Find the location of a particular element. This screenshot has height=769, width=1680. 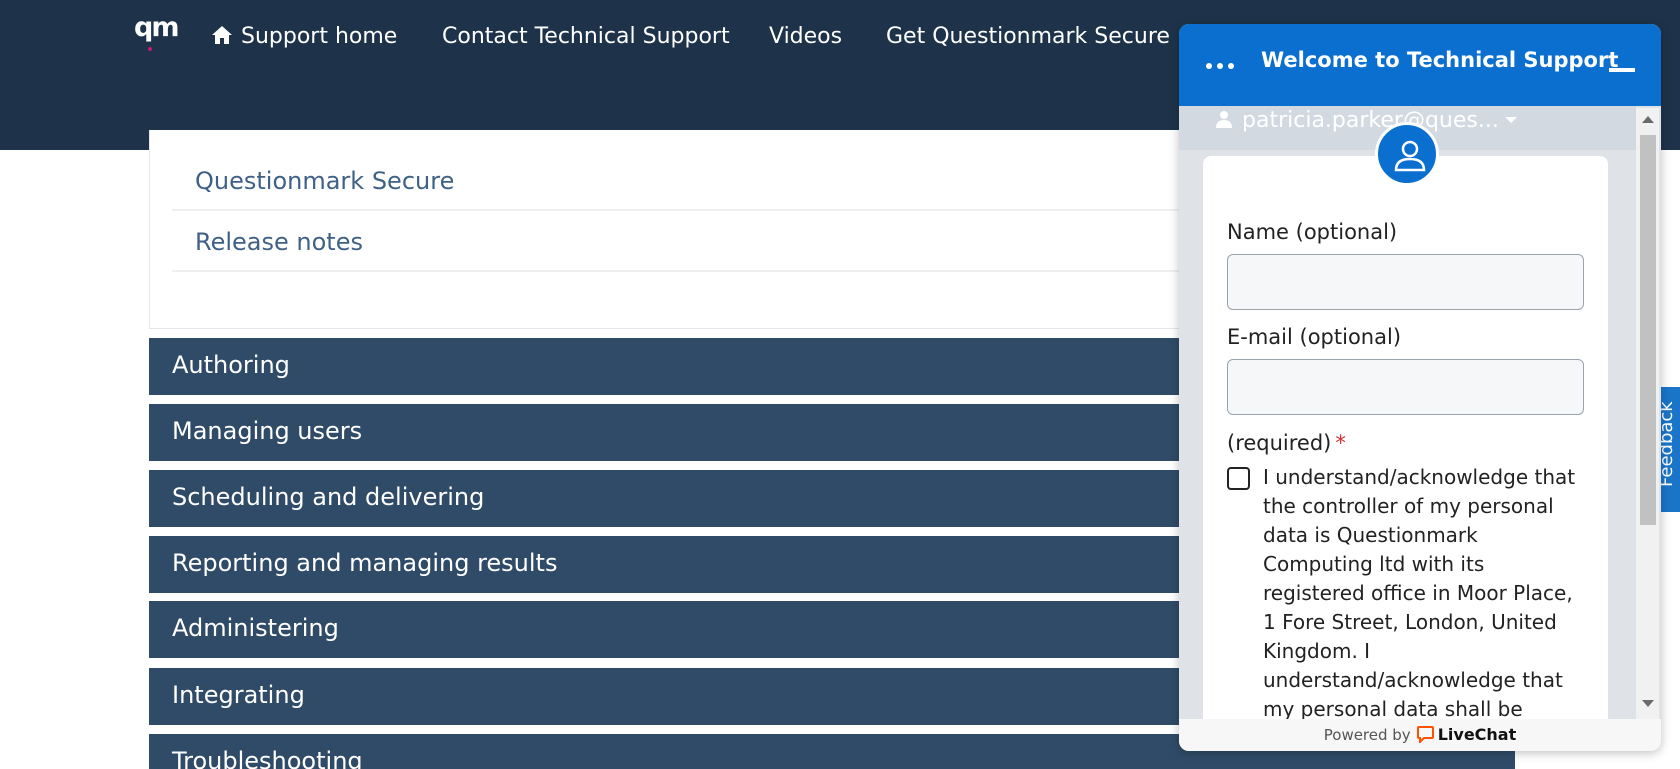

section-label: Troubleshooting is located at coordinates (267, 758).